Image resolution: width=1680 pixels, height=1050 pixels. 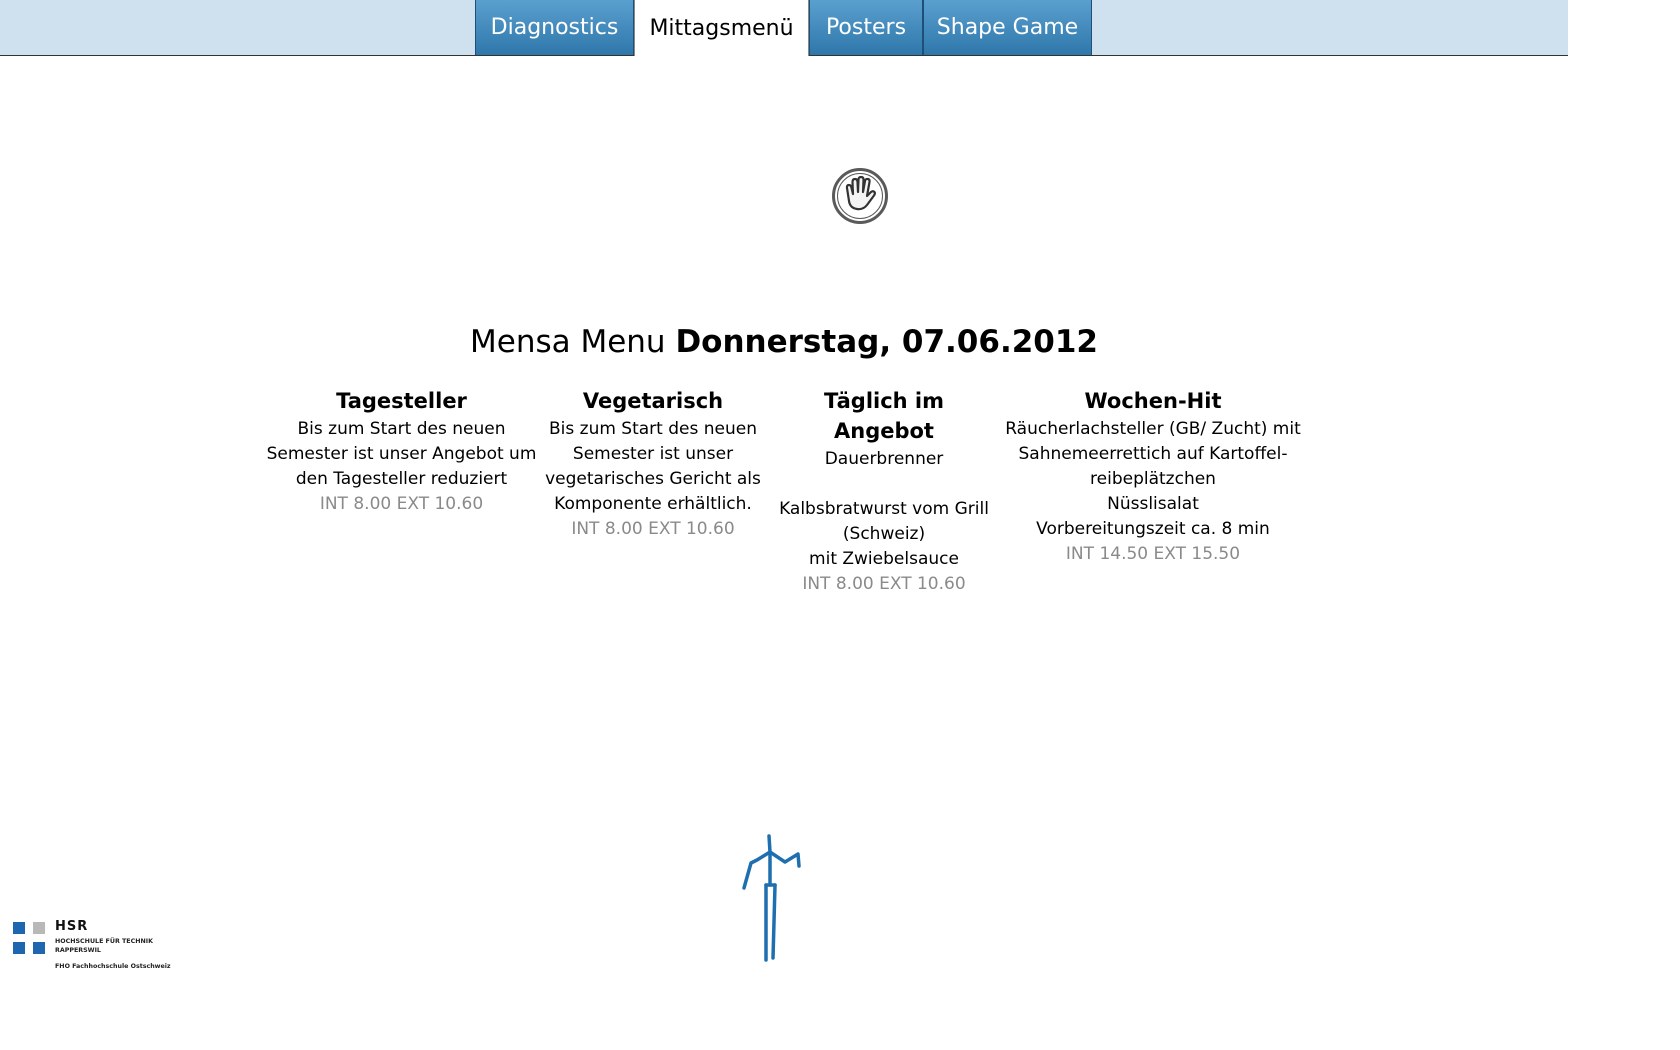 I want to click on tab-posters: Posters, so click(x=866, y=27).